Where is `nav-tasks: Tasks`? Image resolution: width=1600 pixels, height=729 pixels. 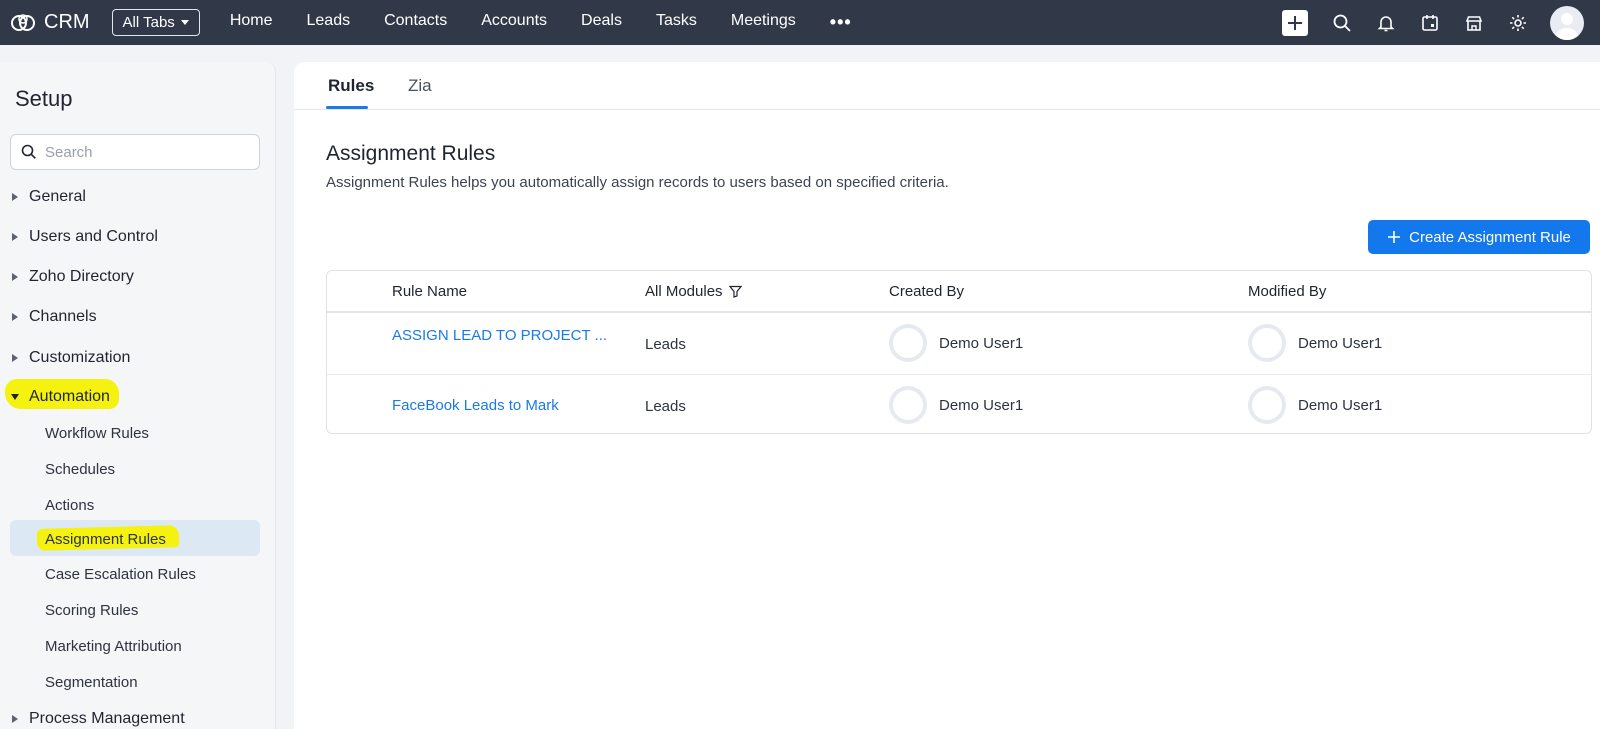 nav-tasks: Tasks is located at coordinates (676, 22).